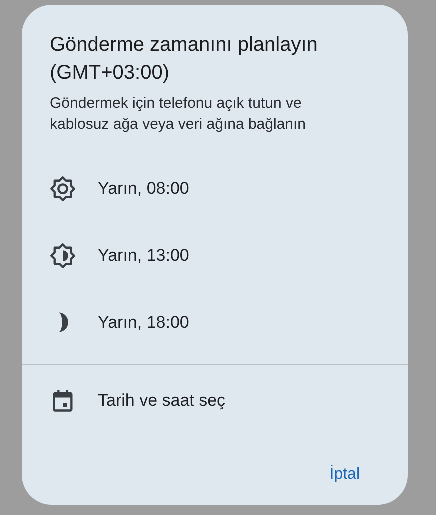 This screenshot has height=515, width=436. What do you see at coordinates (215, 322) in the screenshot?
I see `schedule-option: Yarın, 18:00` at bounding box center [215, 322].